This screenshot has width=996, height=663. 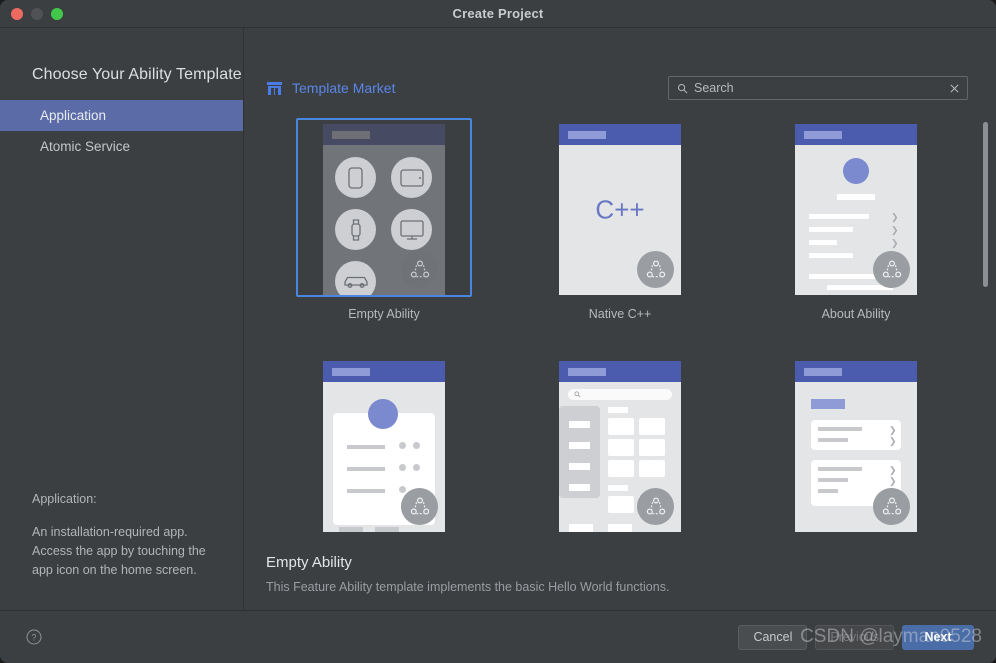 I want to click on list-item-atomic-service: Atomic Service, so click(x=121, y=146).